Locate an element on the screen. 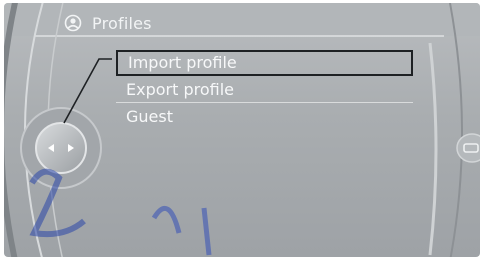 This screenshot has height=260, width=483. menu-item-label: Export profile is located at coordinates (180, 89).